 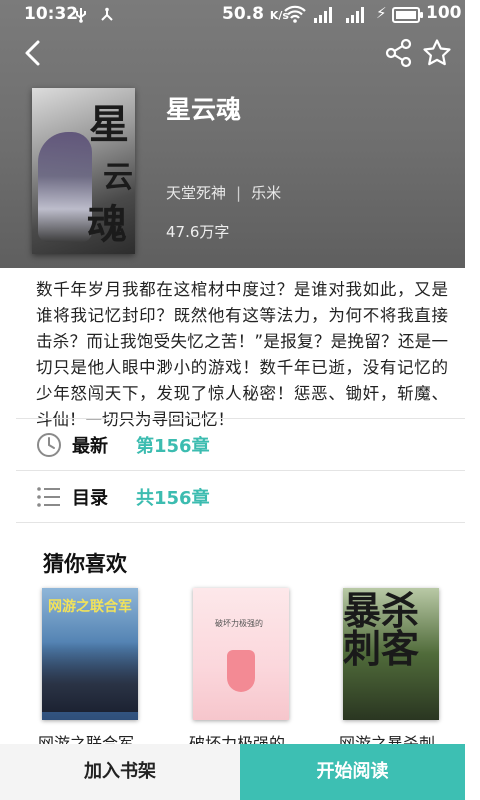 What do you see at coordinates (51, 14) in the screenshot?
I see `status-time: 10:32` at bounding box center [51, 14].